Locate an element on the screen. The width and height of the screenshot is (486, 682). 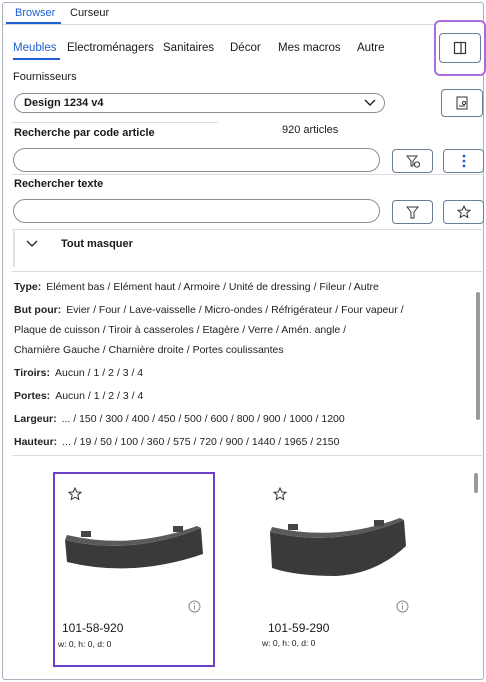
filter-tiroirs: Tiroirs: Aucun / 1 / 2 / 3 / 4 is located at coordinates (78, 373).